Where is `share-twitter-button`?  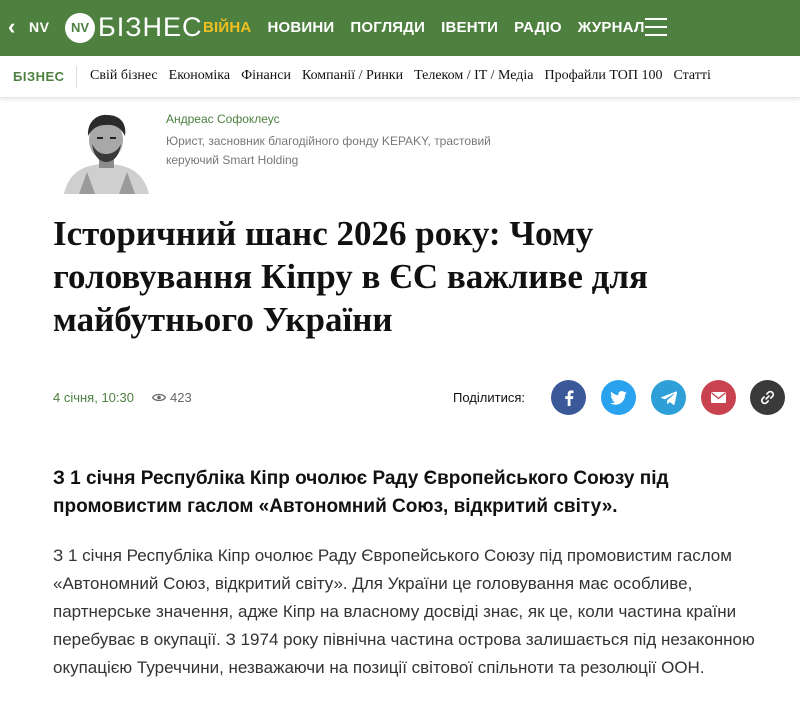
share-twitter-button is located at coordinates (618, 397).